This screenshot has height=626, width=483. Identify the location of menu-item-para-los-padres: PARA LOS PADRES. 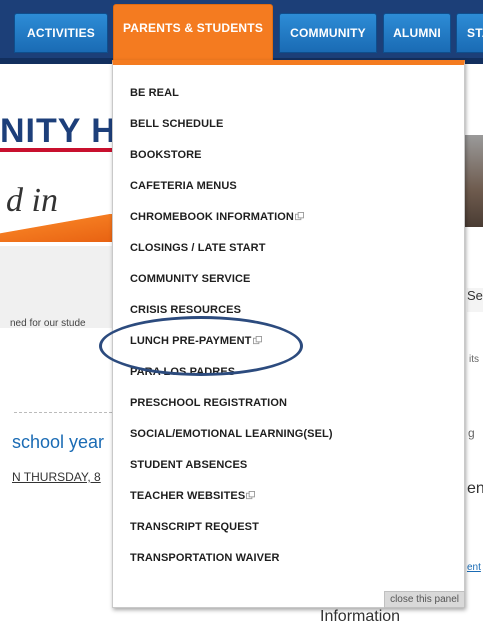
(182, 372).